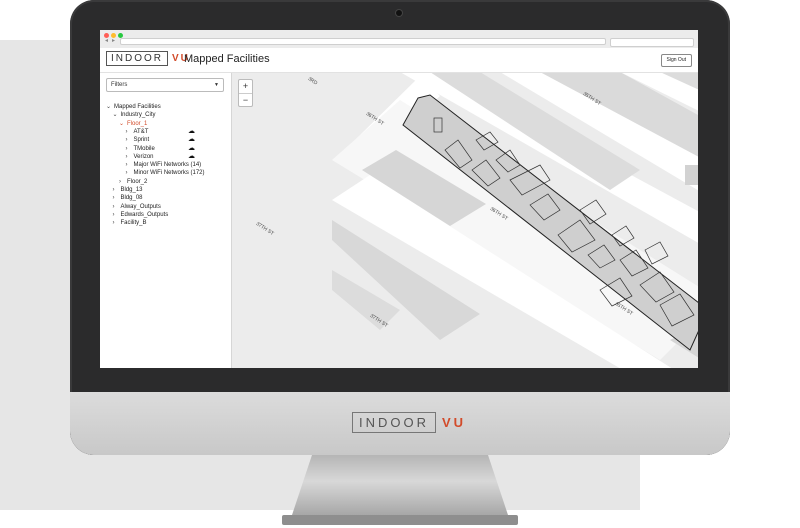 The width and height of the screenshot is (800, 528). I want to click on chin-logo-word: INDOOR, so click(394, 422).